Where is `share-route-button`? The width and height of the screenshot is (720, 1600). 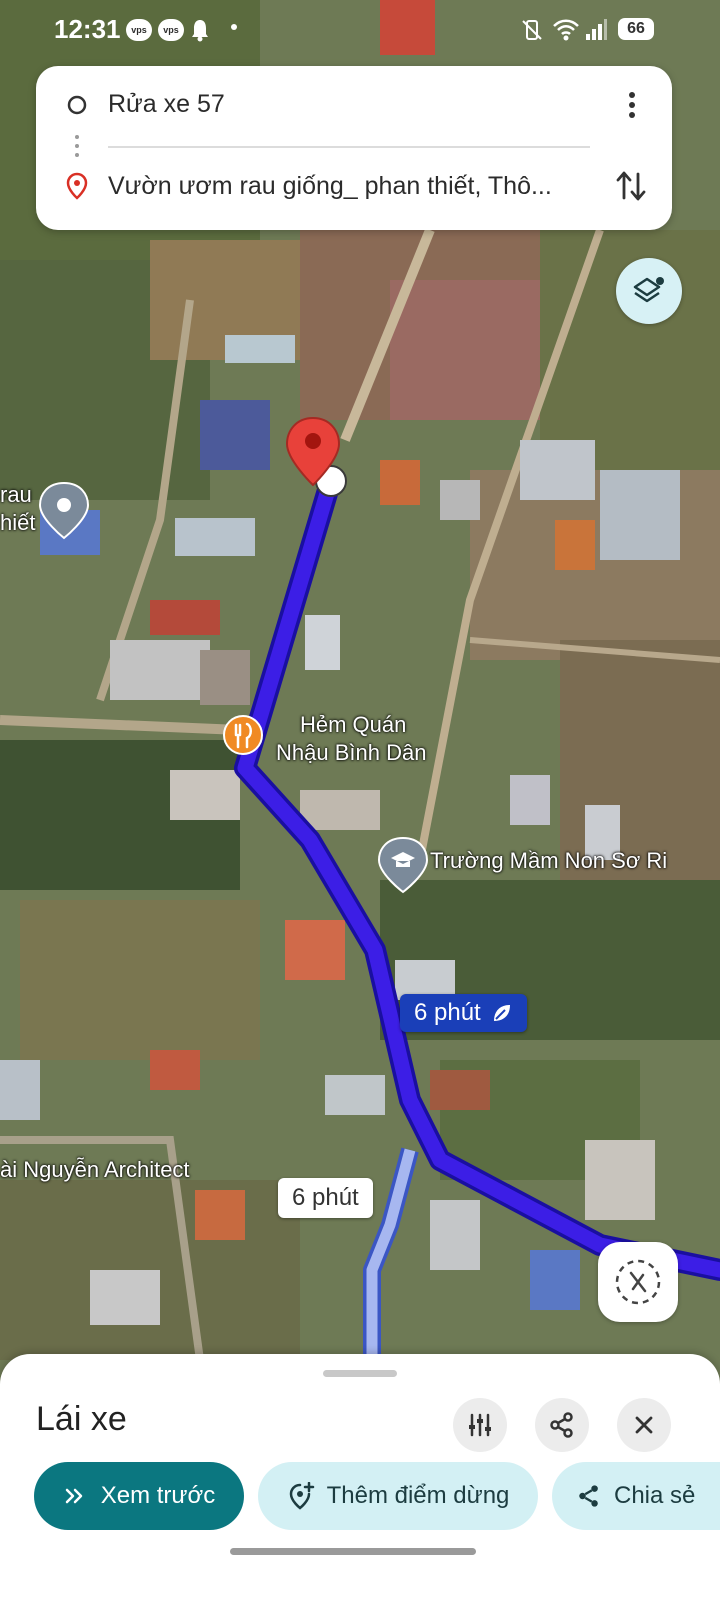 share-route-button is located at coordinates (562, 1425).